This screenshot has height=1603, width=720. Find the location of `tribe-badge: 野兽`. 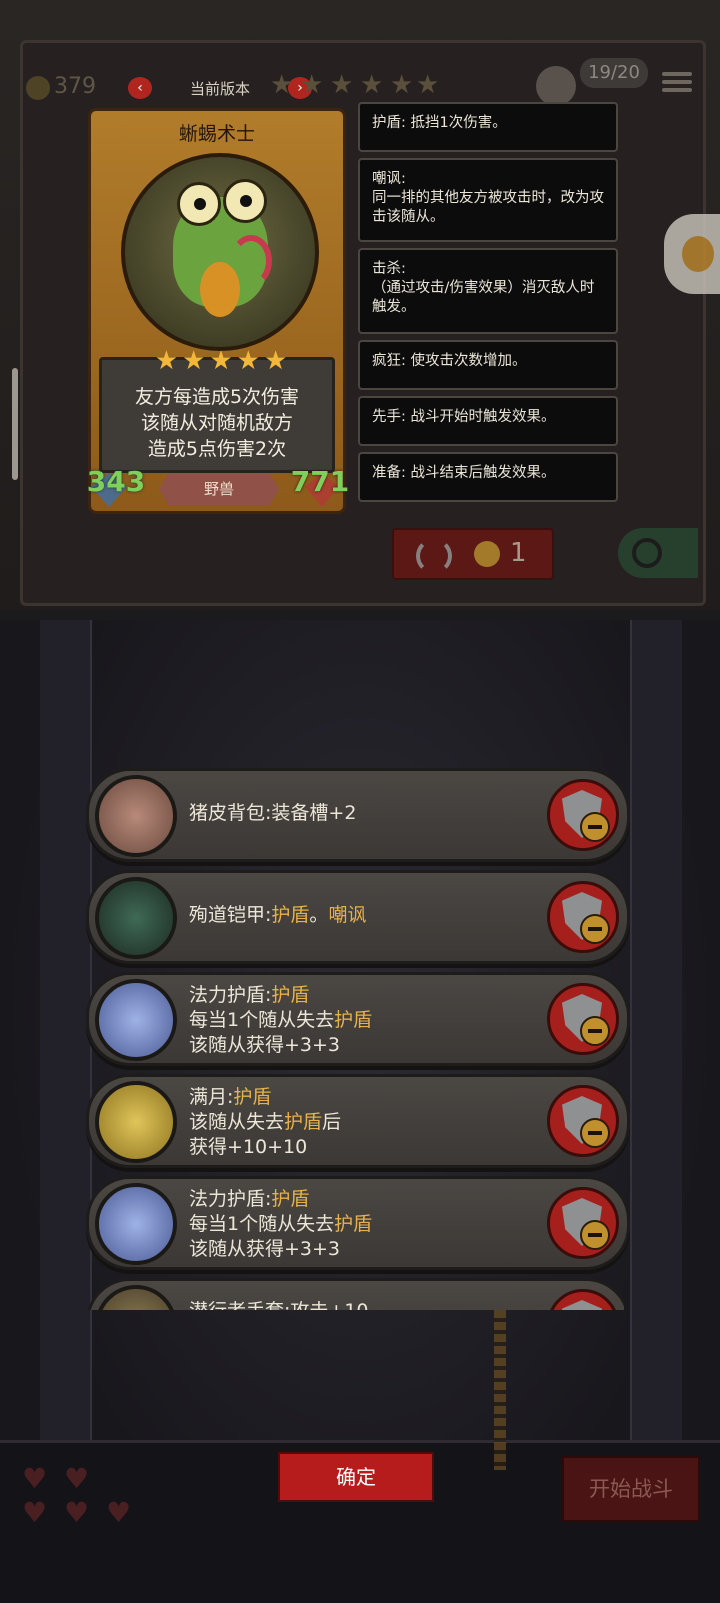

tribe-badge: 野兽 is located at coordinates (219, 489).